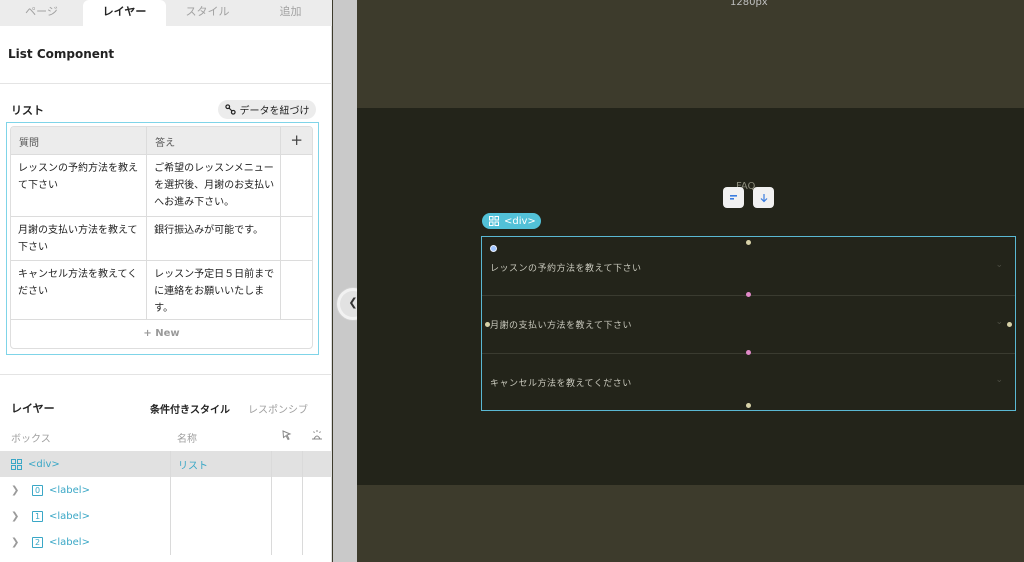 Image resolution: width=1024 pixels, height=562 pixels. I want to click on arrow-down-icon, so click(763, 197).